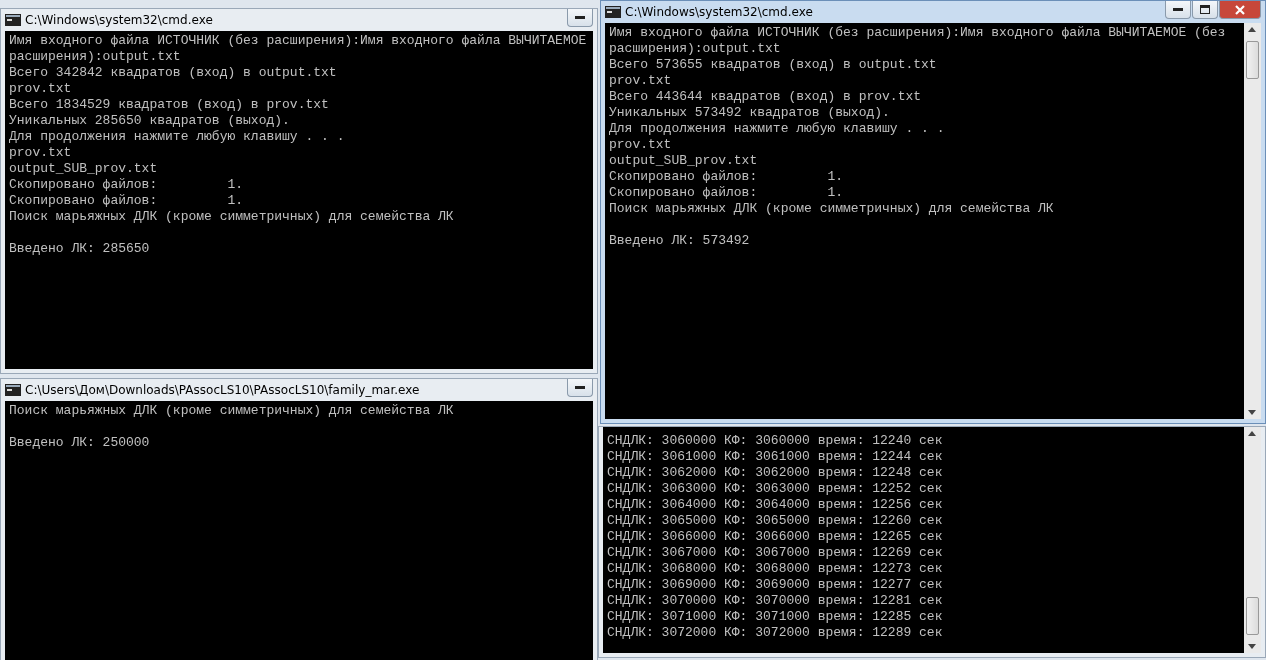  I want to click on console-line: СНДЛК: 3069000 КФ: 3069000 время: 12277 сек, so click(775, 585).